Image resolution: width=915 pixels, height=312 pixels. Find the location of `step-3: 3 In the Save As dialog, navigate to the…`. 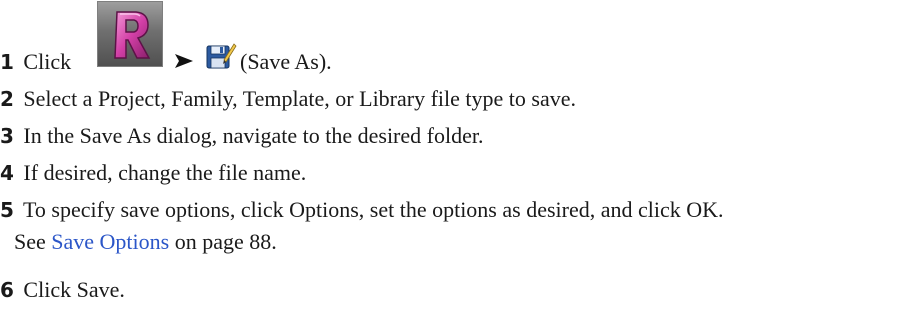

step-3: 3 In the Save As dialog, navigate to the… is located at coordinates (241, 136).